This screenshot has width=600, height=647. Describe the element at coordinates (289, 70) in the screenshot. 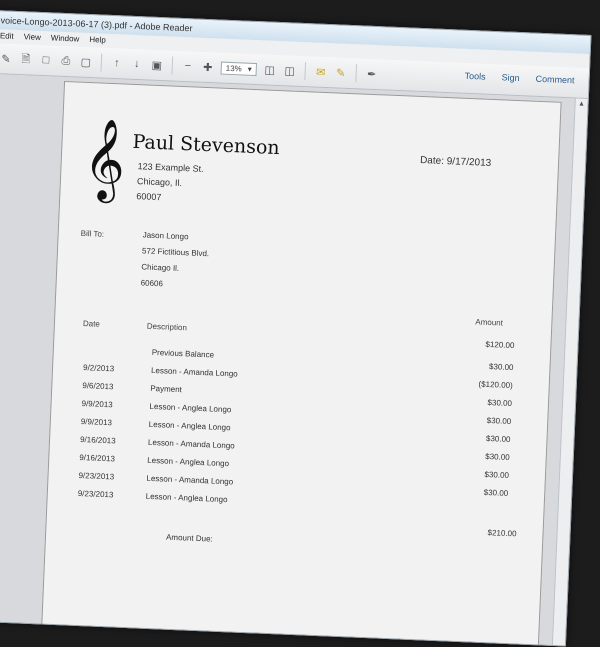

I see `fit-width-icon: ◫` at that location.